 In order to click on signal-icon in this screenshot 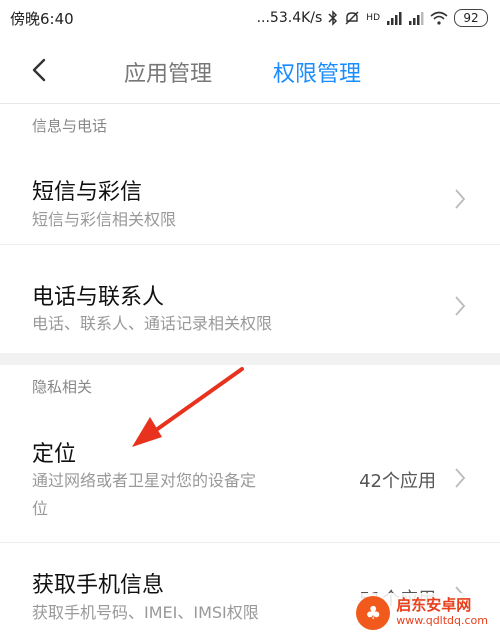, I will do `click(394, 18)`.